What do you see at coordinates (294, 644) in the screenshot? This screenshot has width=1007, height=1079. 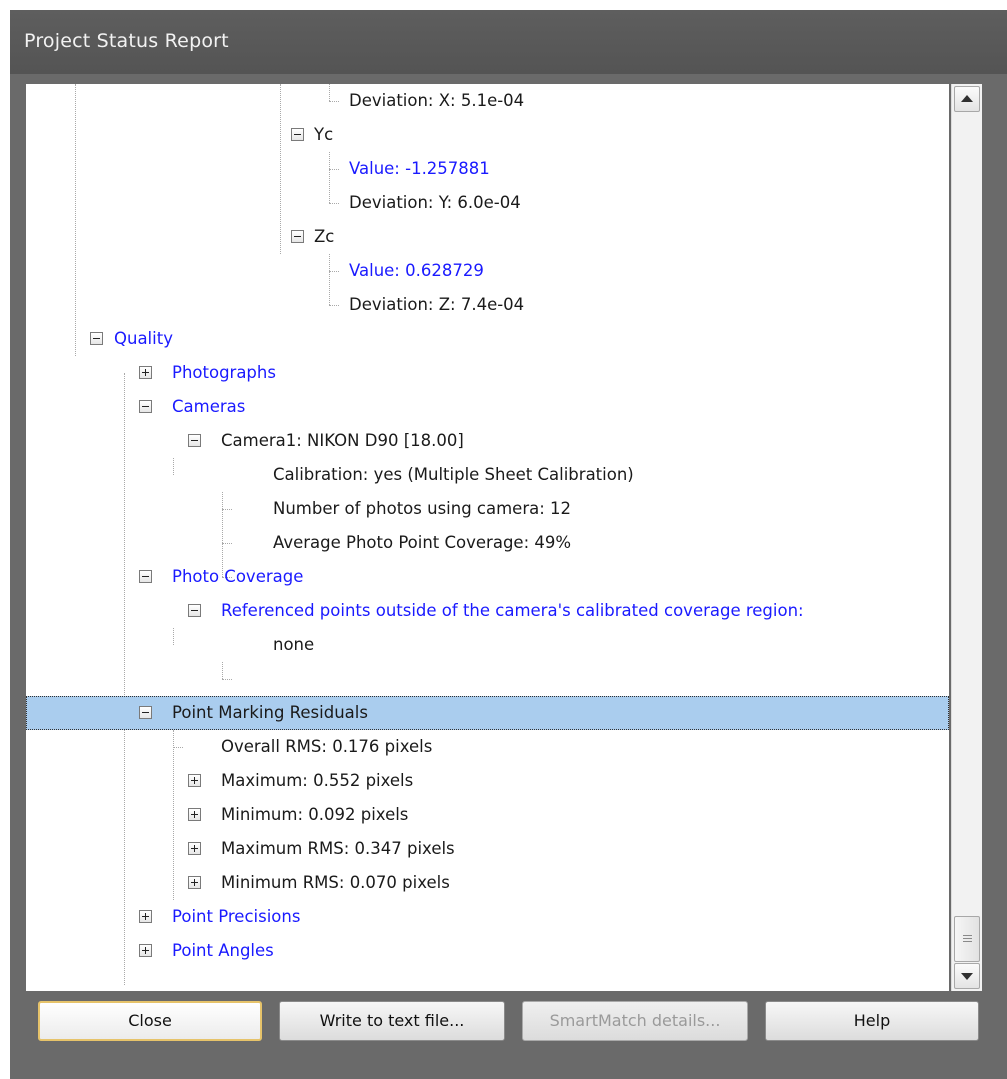 I see `tree-row-label: none` at bounding box center [294, 644].